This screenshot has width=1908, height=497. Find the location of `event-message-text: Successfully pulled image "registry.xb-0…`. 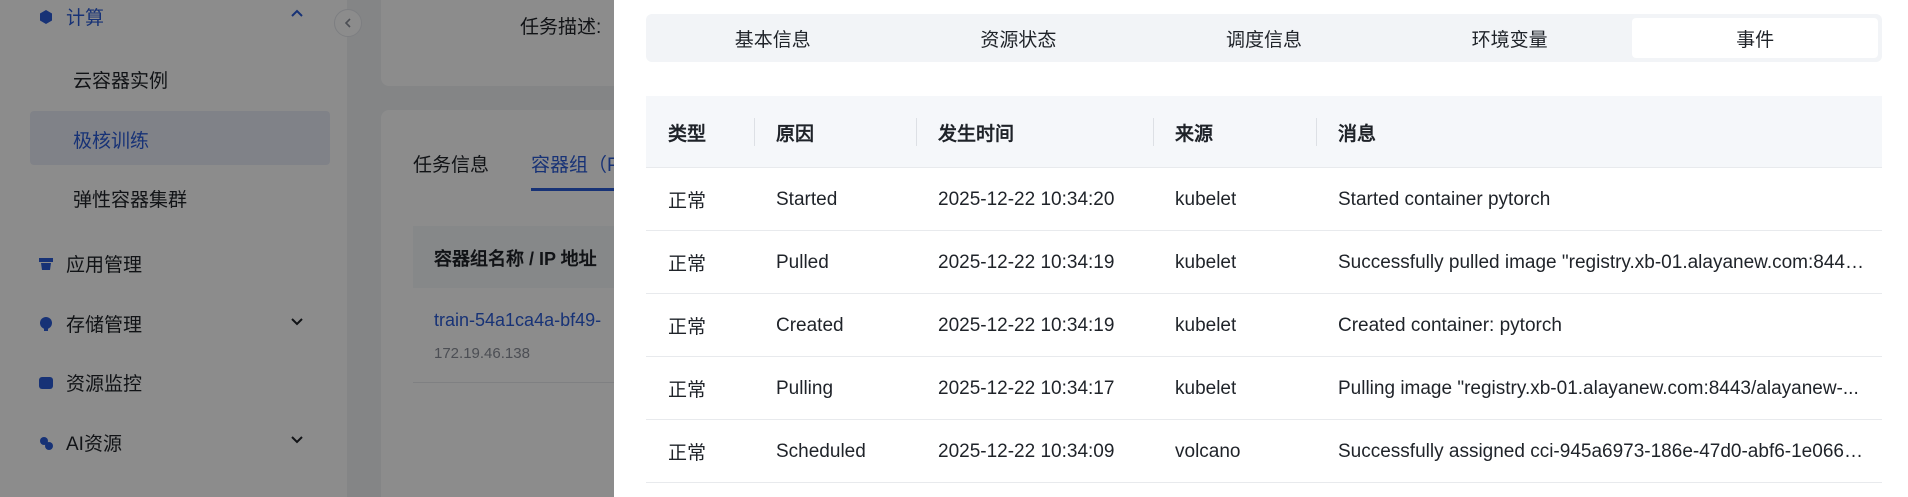

event-message-text: Successfully pulled image "registry.xb-0… is located at coordinates (1603, 262).